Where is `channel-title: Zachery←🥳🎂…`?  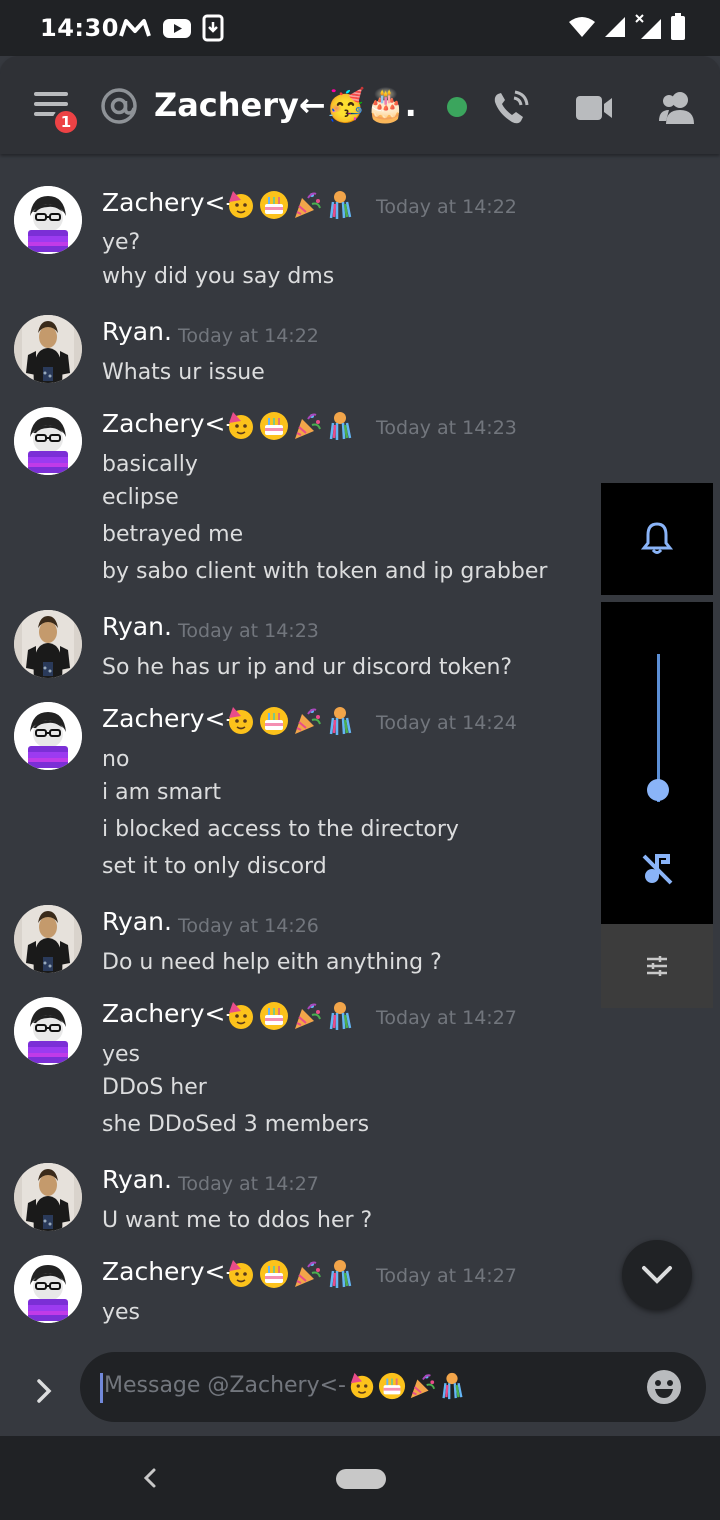
channel-title: Zachery←🥳🎂… is located at coordinates (285, 105).